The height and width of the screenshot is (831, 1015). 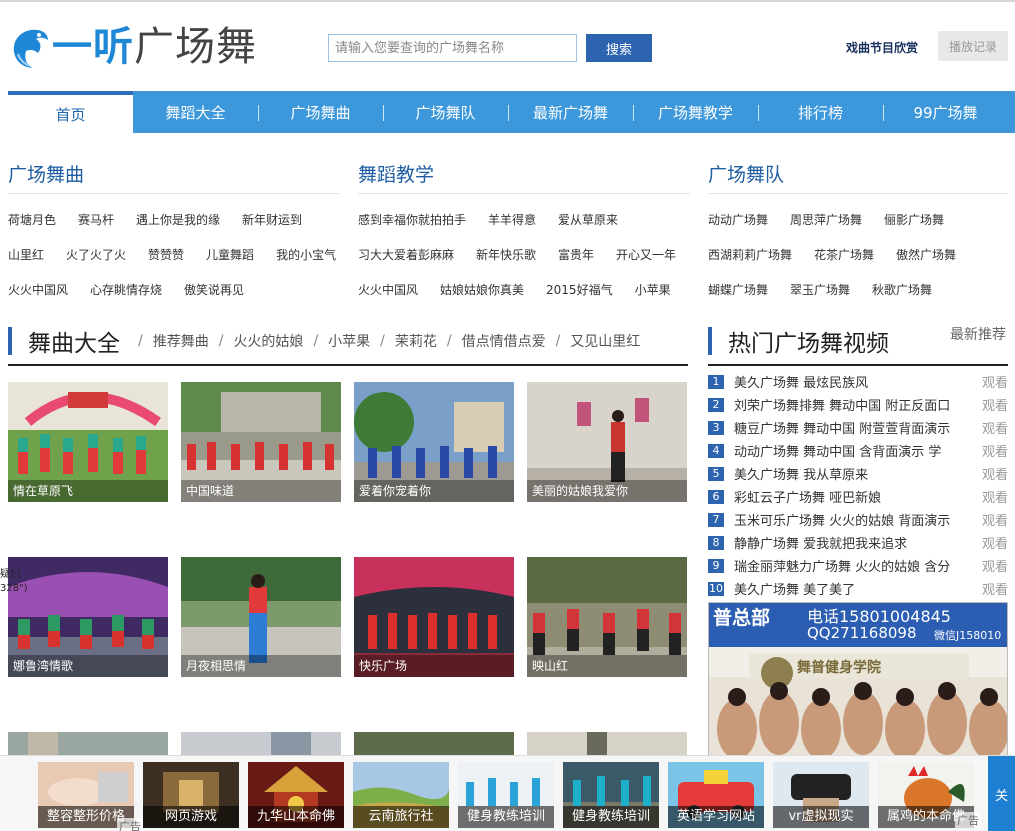 I want to click on video-thumb: 娜鲁湾情歌, so click(x=88, y=617).